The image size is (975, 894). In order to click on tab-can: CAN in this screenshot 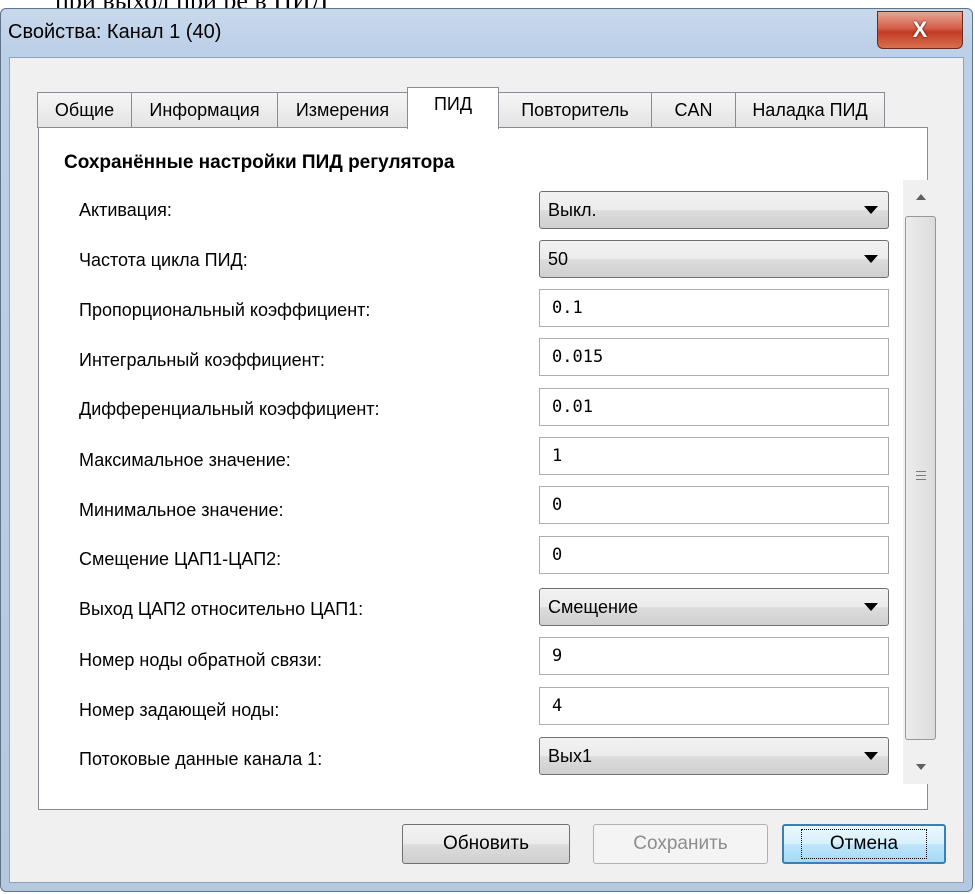, I will do `click(693, 110)`.